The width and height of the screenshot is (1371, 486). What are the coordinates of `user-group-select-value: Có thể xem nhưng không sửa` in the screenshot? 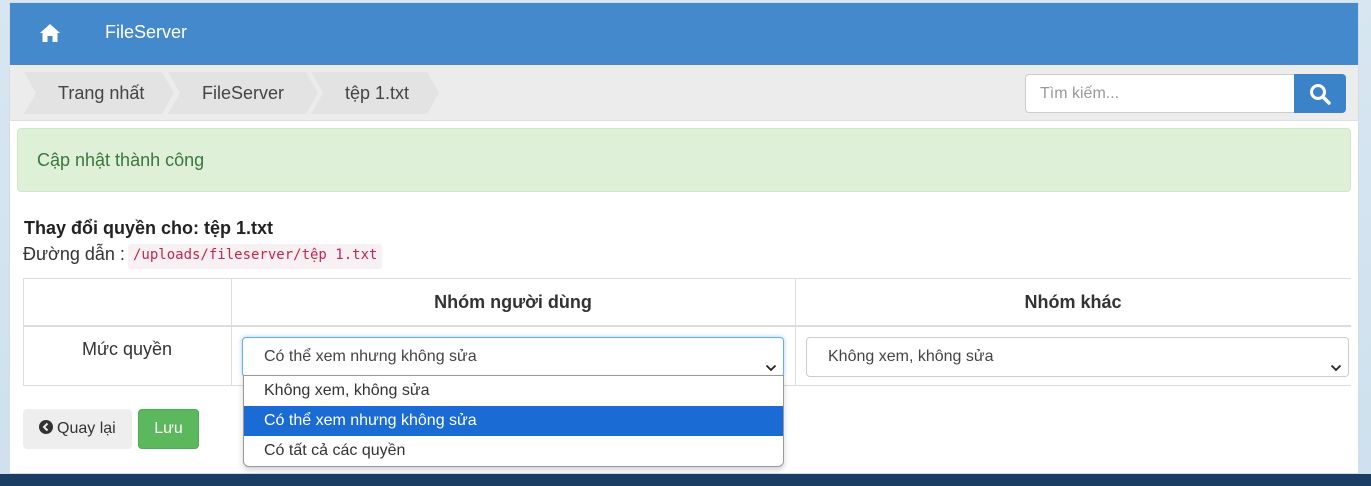 It's located at (370, 356).